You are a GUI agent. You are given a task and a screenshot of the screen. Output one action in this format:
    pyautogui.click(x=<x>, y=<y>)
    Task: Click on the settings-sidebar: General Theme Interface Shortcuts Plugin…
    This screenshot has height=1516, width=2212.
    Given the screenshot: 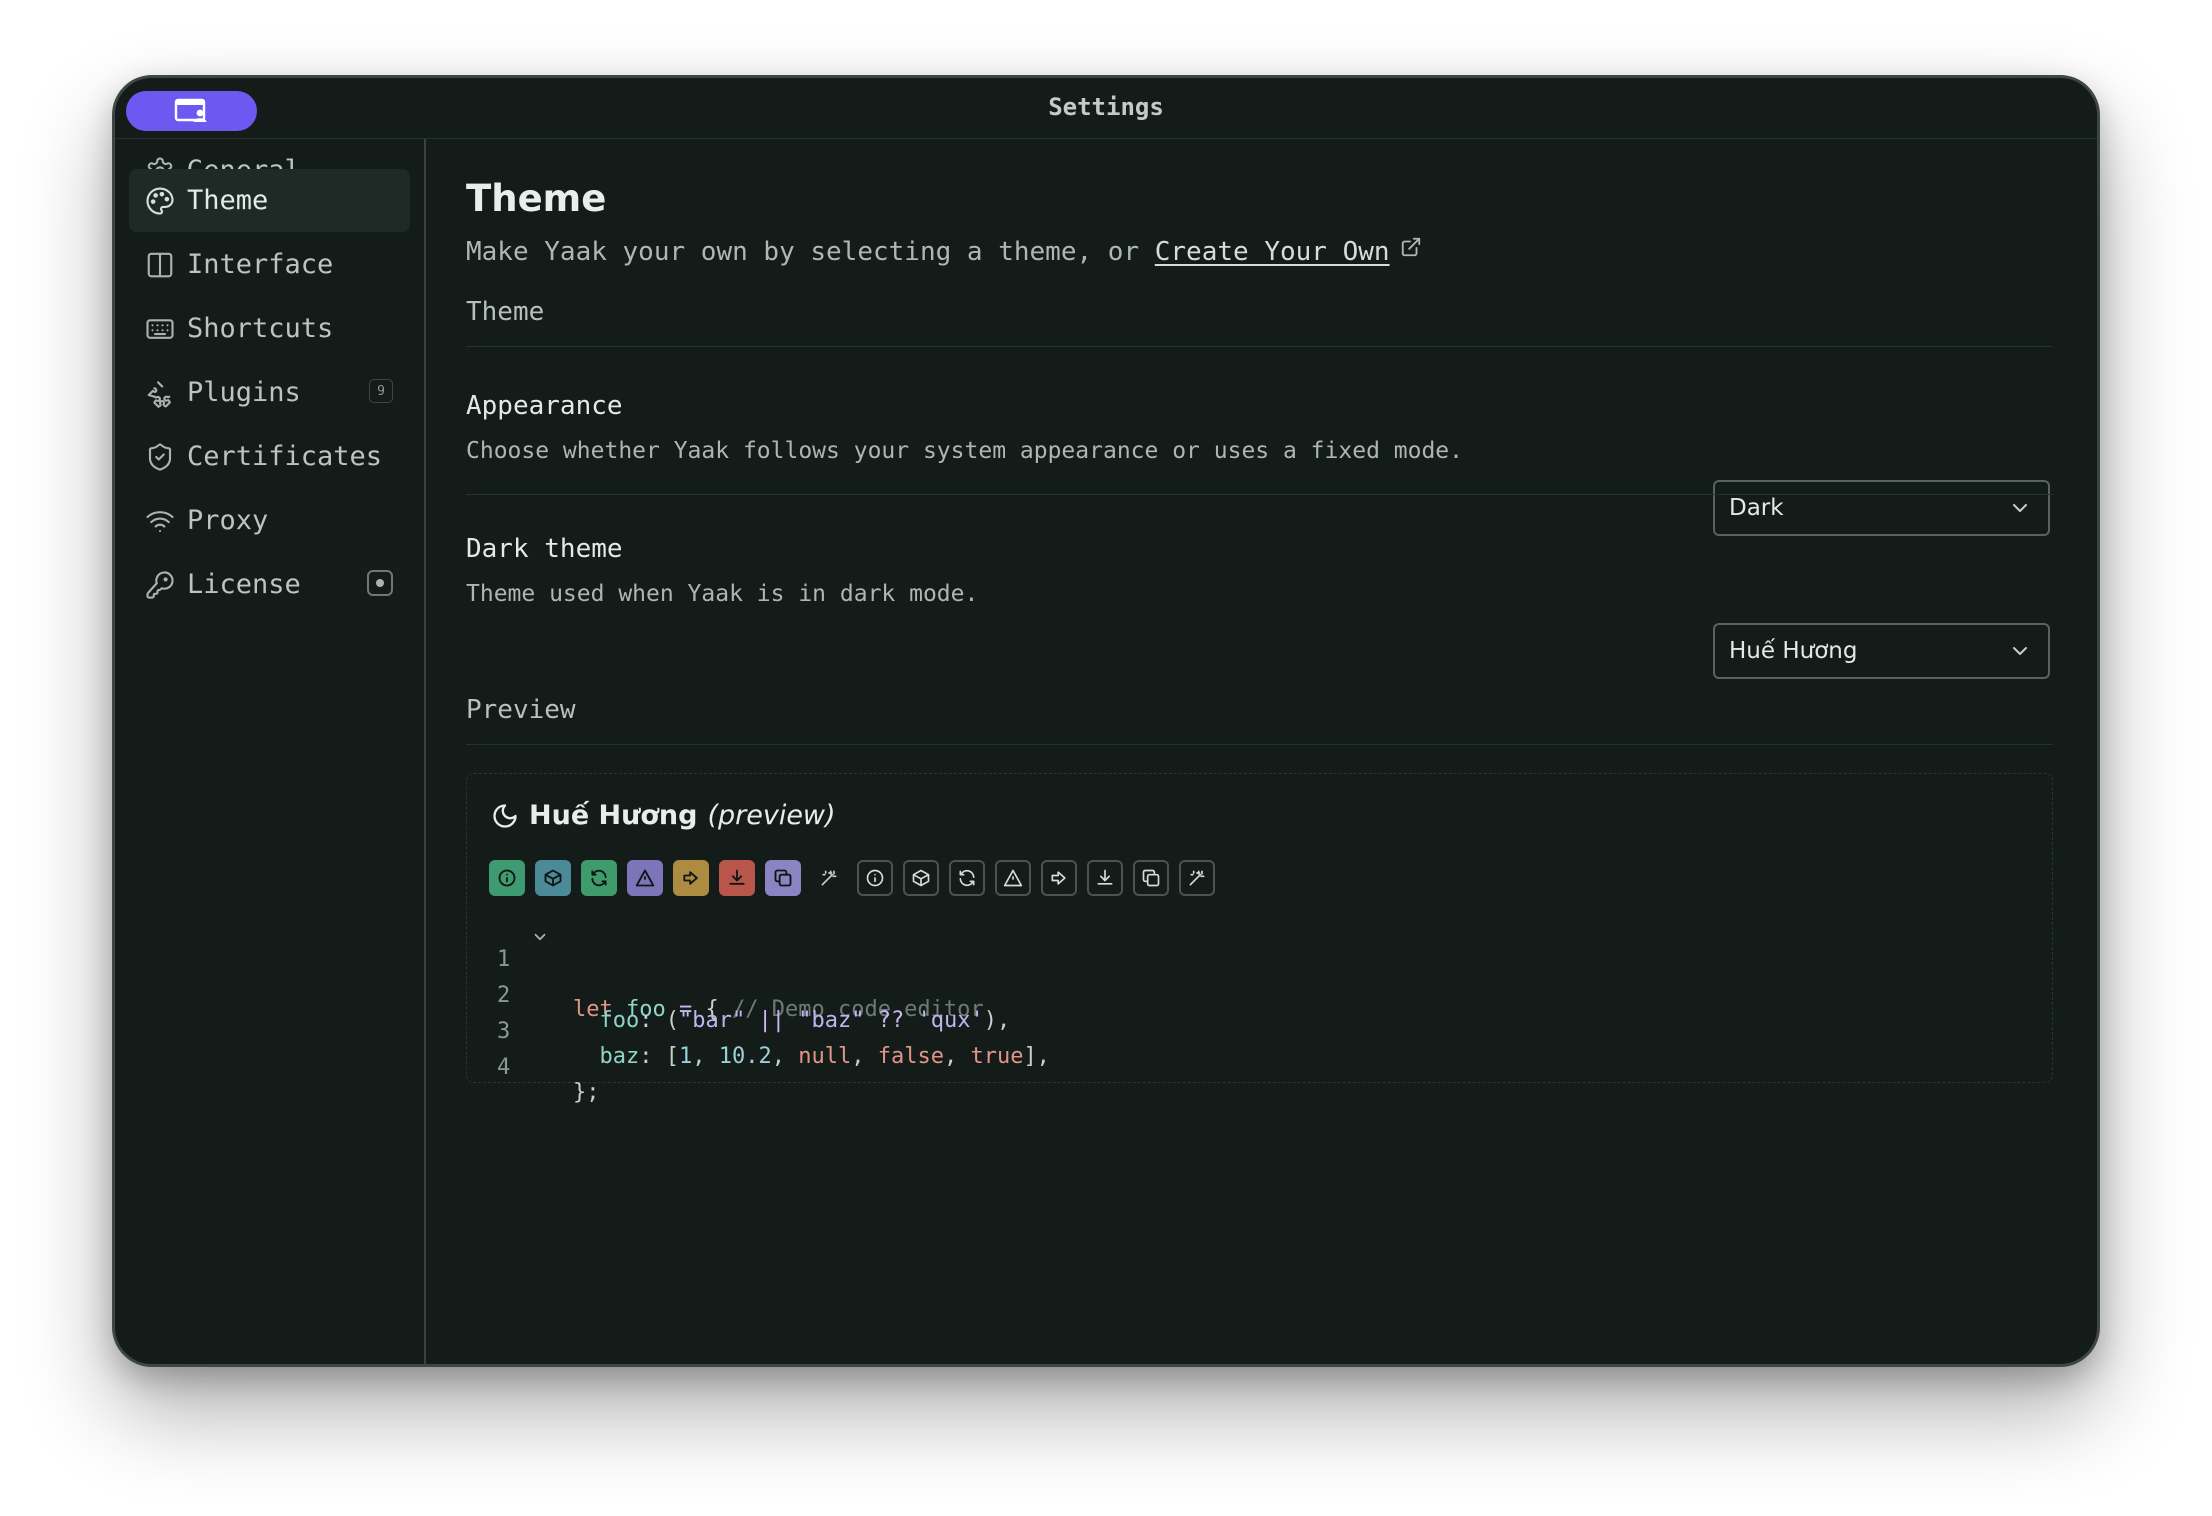 What is the action you would take?
    pyautogui.click(x=270, y=751)
    